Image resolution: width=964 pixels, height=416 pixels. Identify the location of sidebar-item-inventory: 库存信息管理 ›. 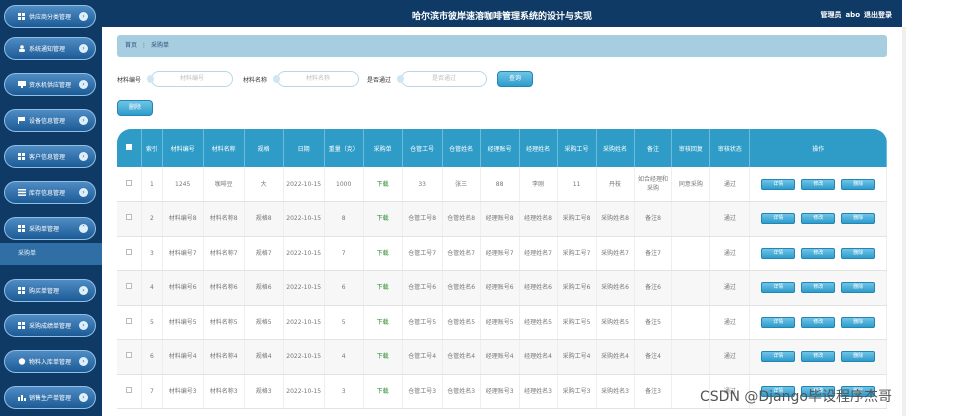
(50, 192).